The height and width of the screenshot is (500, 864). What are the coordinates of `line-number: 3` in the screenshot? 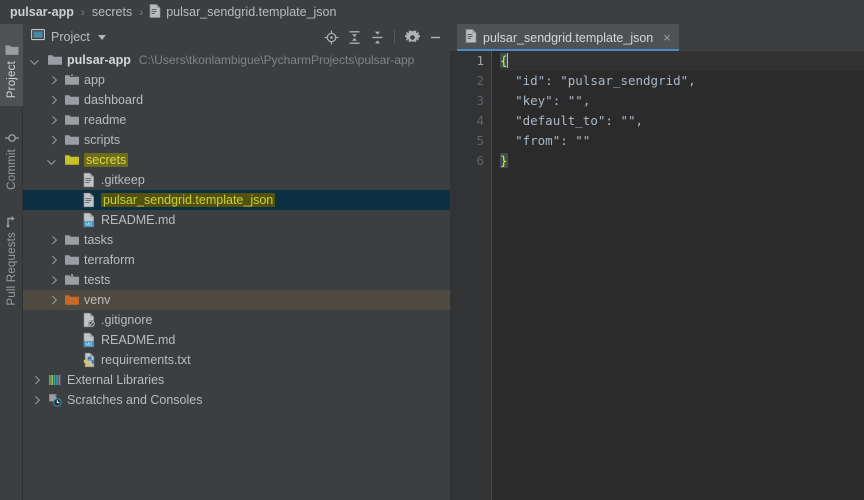 It's located at (480, 100).